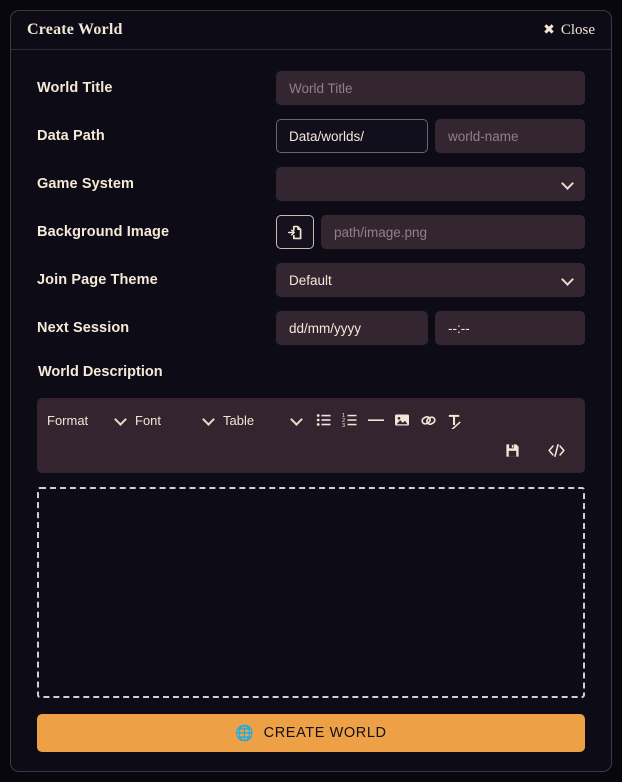 This screenshot has height=782, width=622. I want to click on close-button: ✖ Close, so click(569, 30).